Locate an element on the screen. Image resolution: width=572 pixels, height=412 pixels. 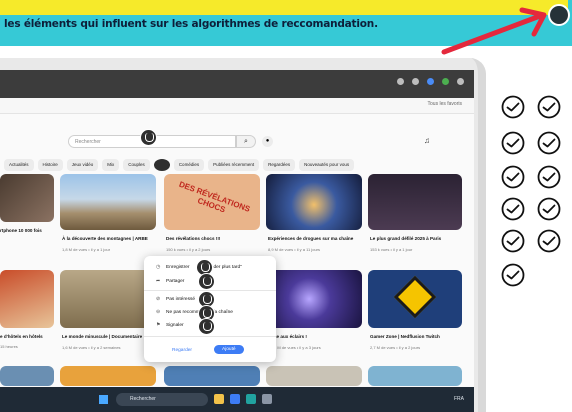
menu-item-dont-recommend: ⊖Ne pas recommander la chaîne is located at coordinates (194, 312).